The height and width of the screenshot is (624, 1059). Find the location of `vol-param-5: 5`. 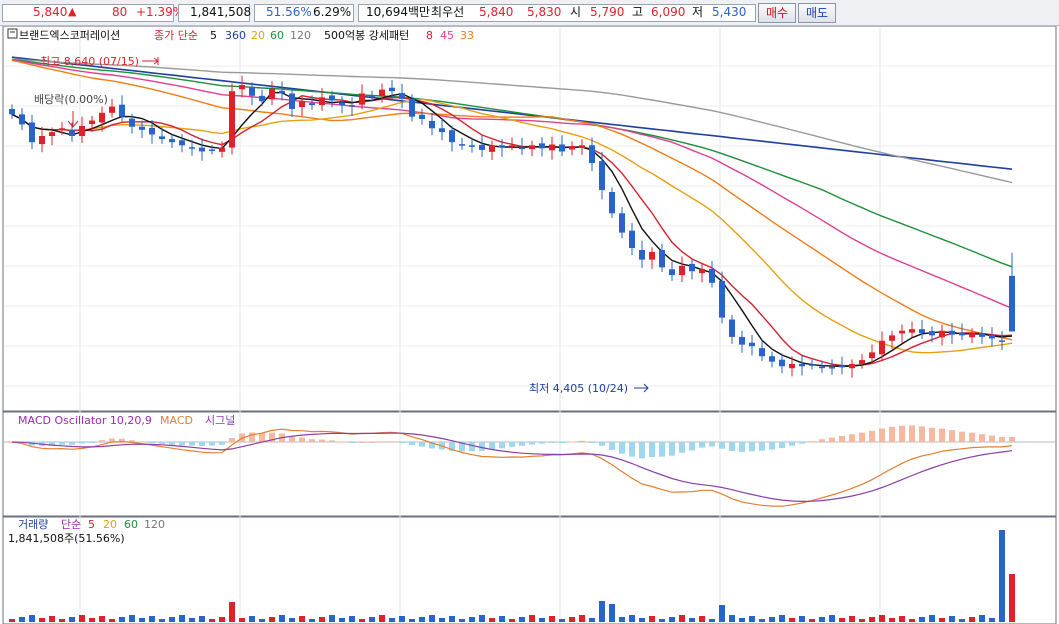

vol-param-5: 5 is located at coordinates (91, 524).